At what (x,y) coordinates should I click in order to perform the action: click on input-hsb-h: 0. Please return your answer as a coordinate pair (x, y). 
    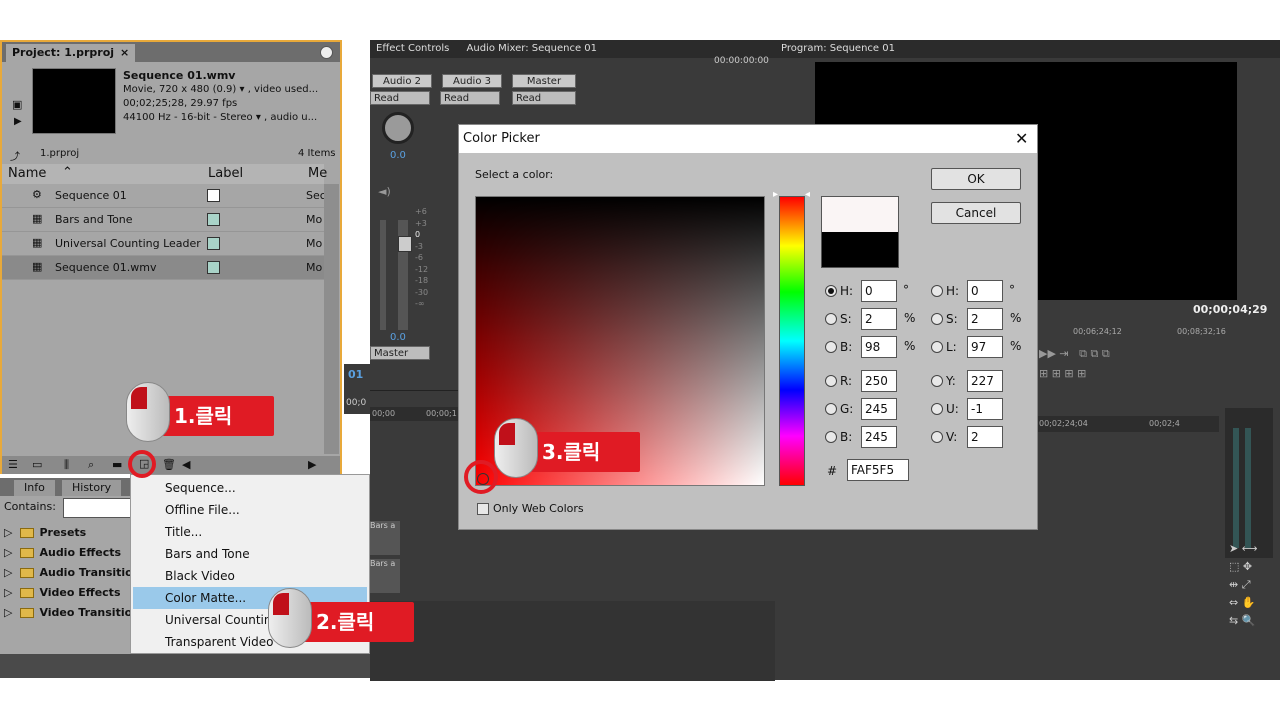
    Looking at the image, I should click on (879, 291).